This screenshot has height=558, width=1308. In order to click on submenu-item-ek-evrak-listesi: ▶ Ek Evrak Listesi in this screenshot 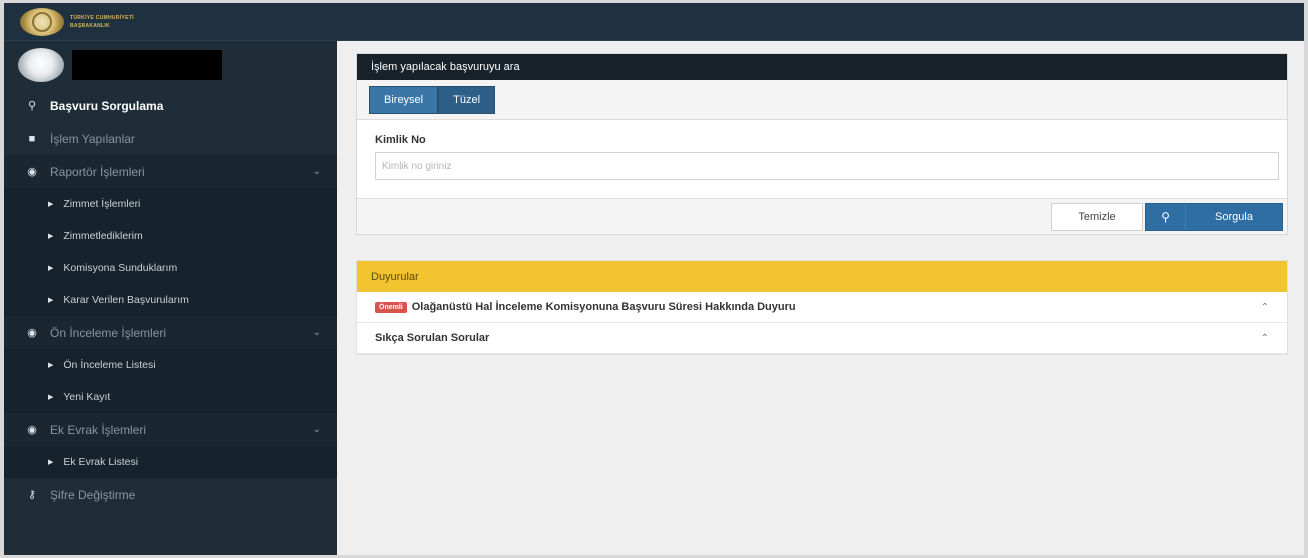, I will do `click(170, 462)`.